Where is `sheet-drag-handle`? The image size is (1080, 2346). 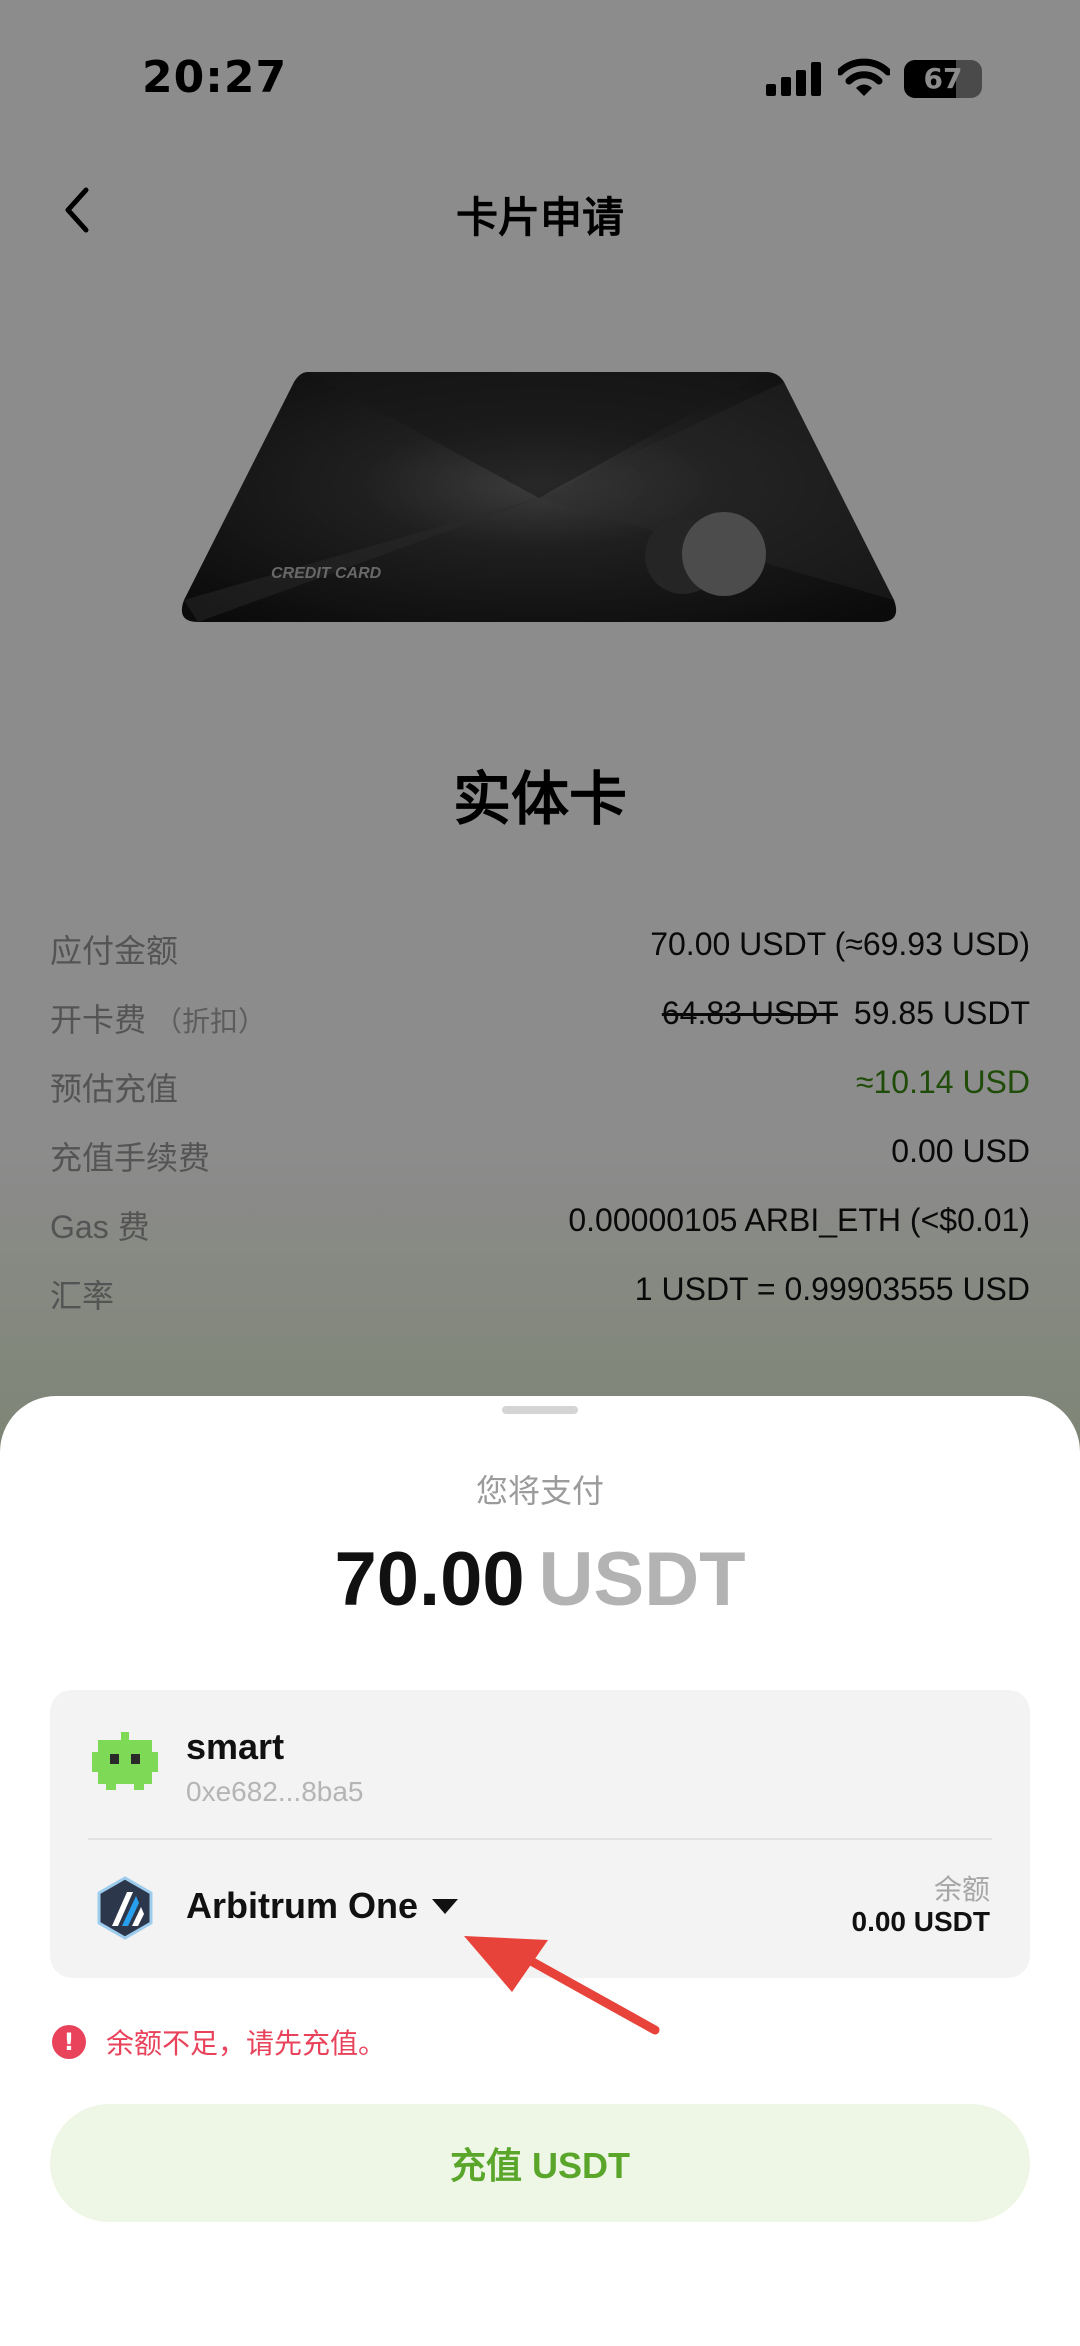 sheet-drag-handle is located at coordinates (540, 1410).